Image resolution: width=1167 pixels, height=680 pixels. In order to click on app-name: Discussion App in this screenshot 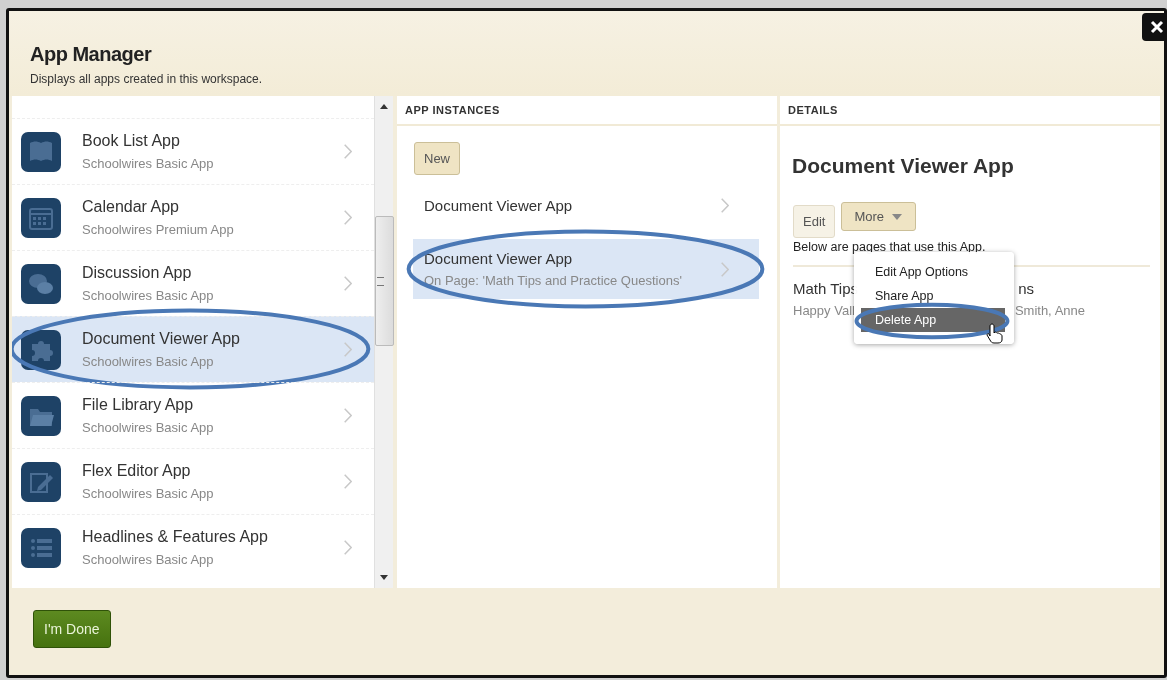, I will do `click(137, 273)`.